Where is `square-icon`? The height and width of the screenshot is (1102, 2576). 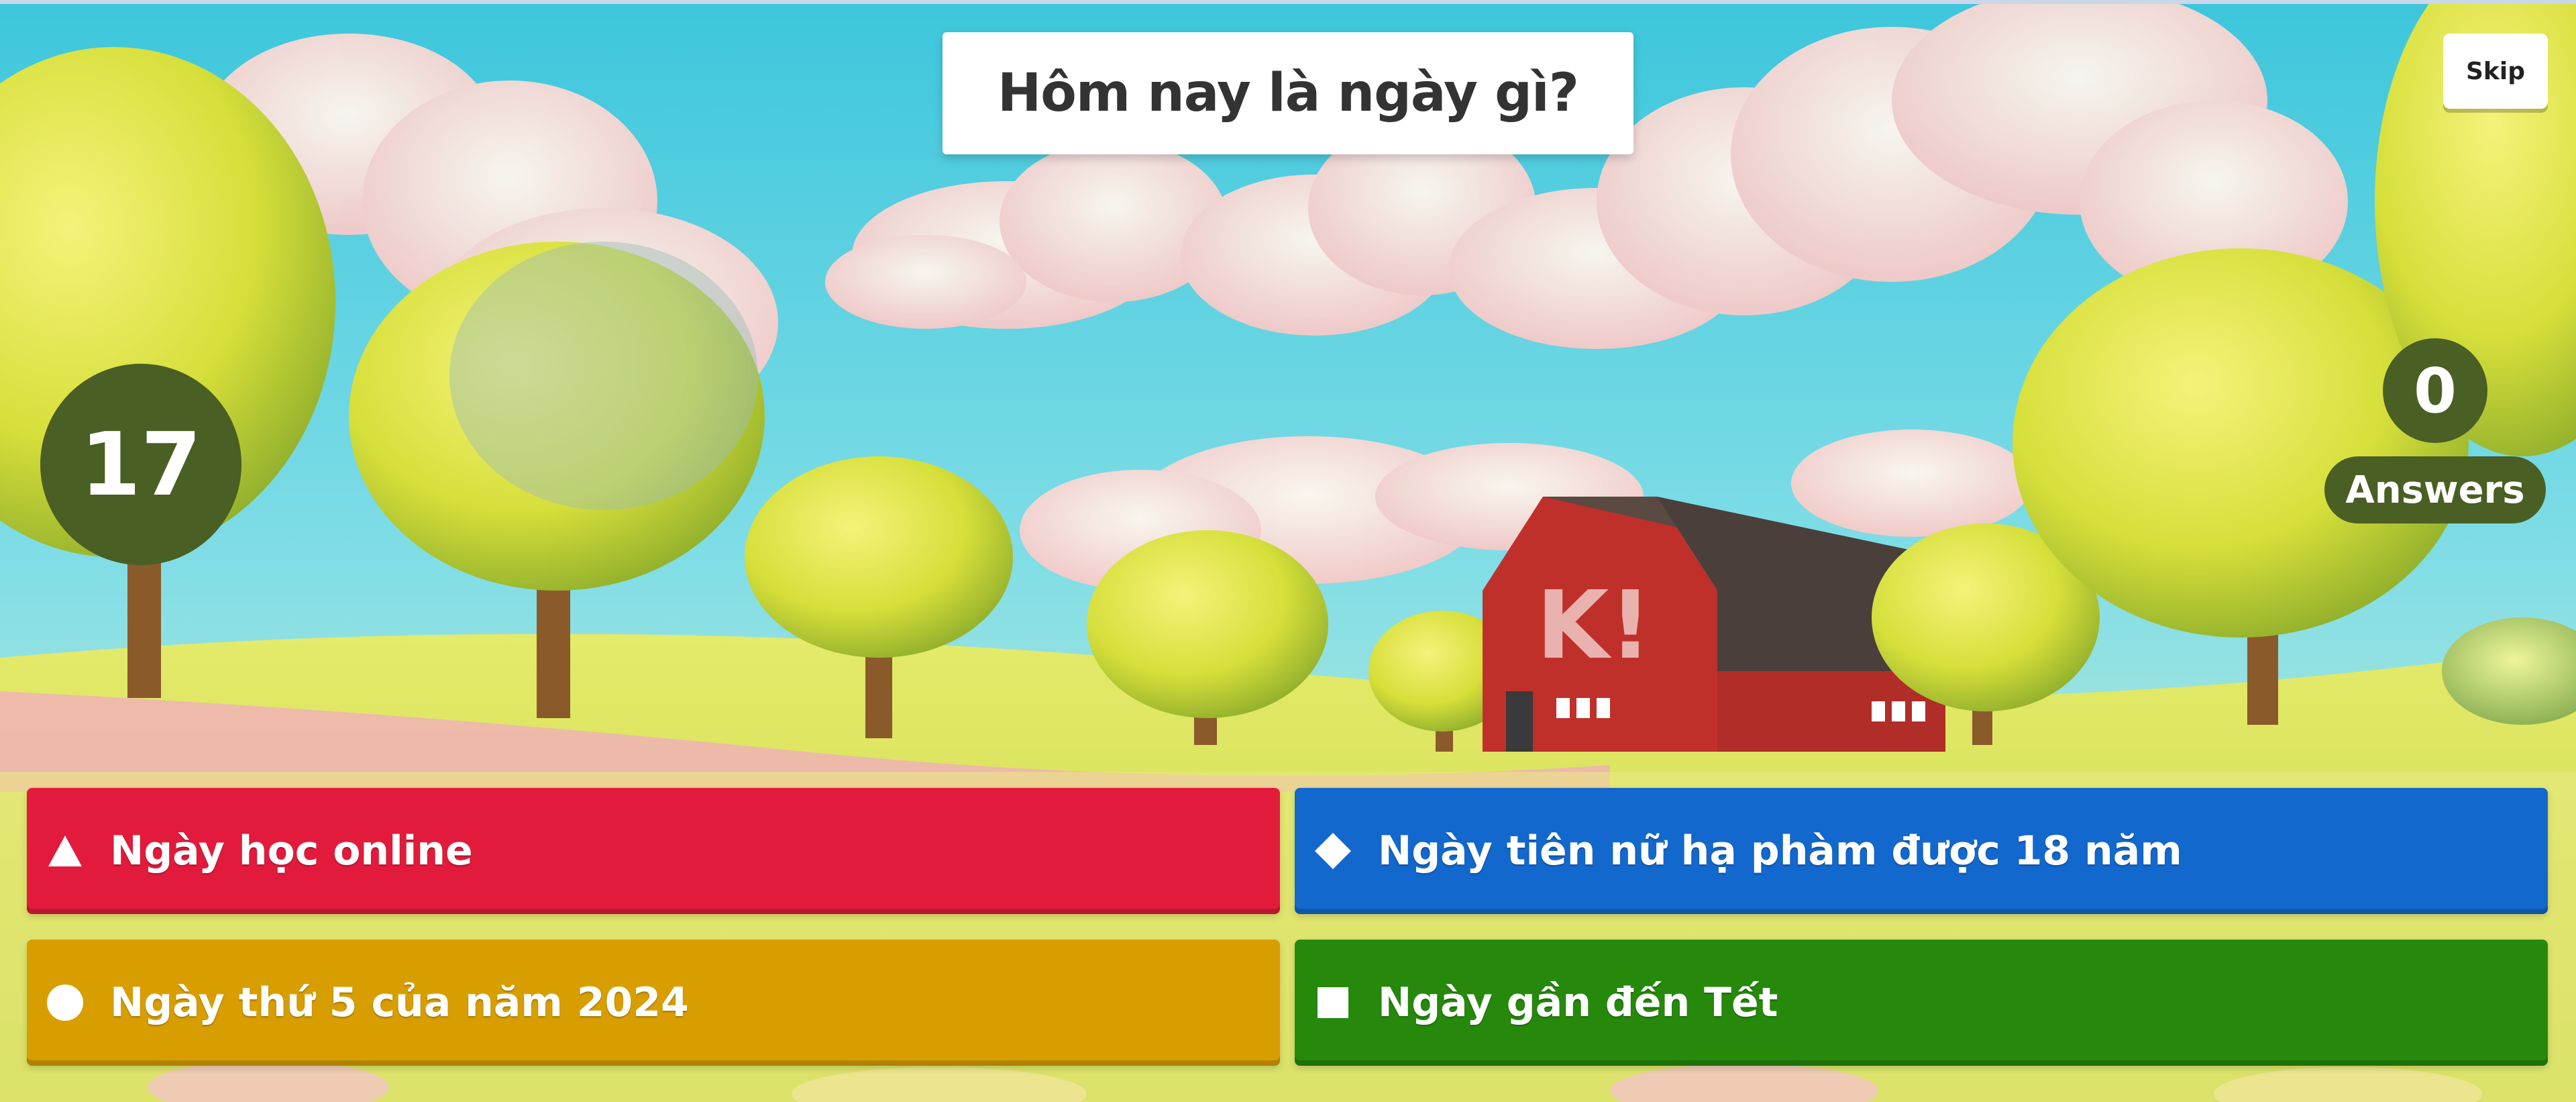 square-icon is located at coordinates (1332, 1002).